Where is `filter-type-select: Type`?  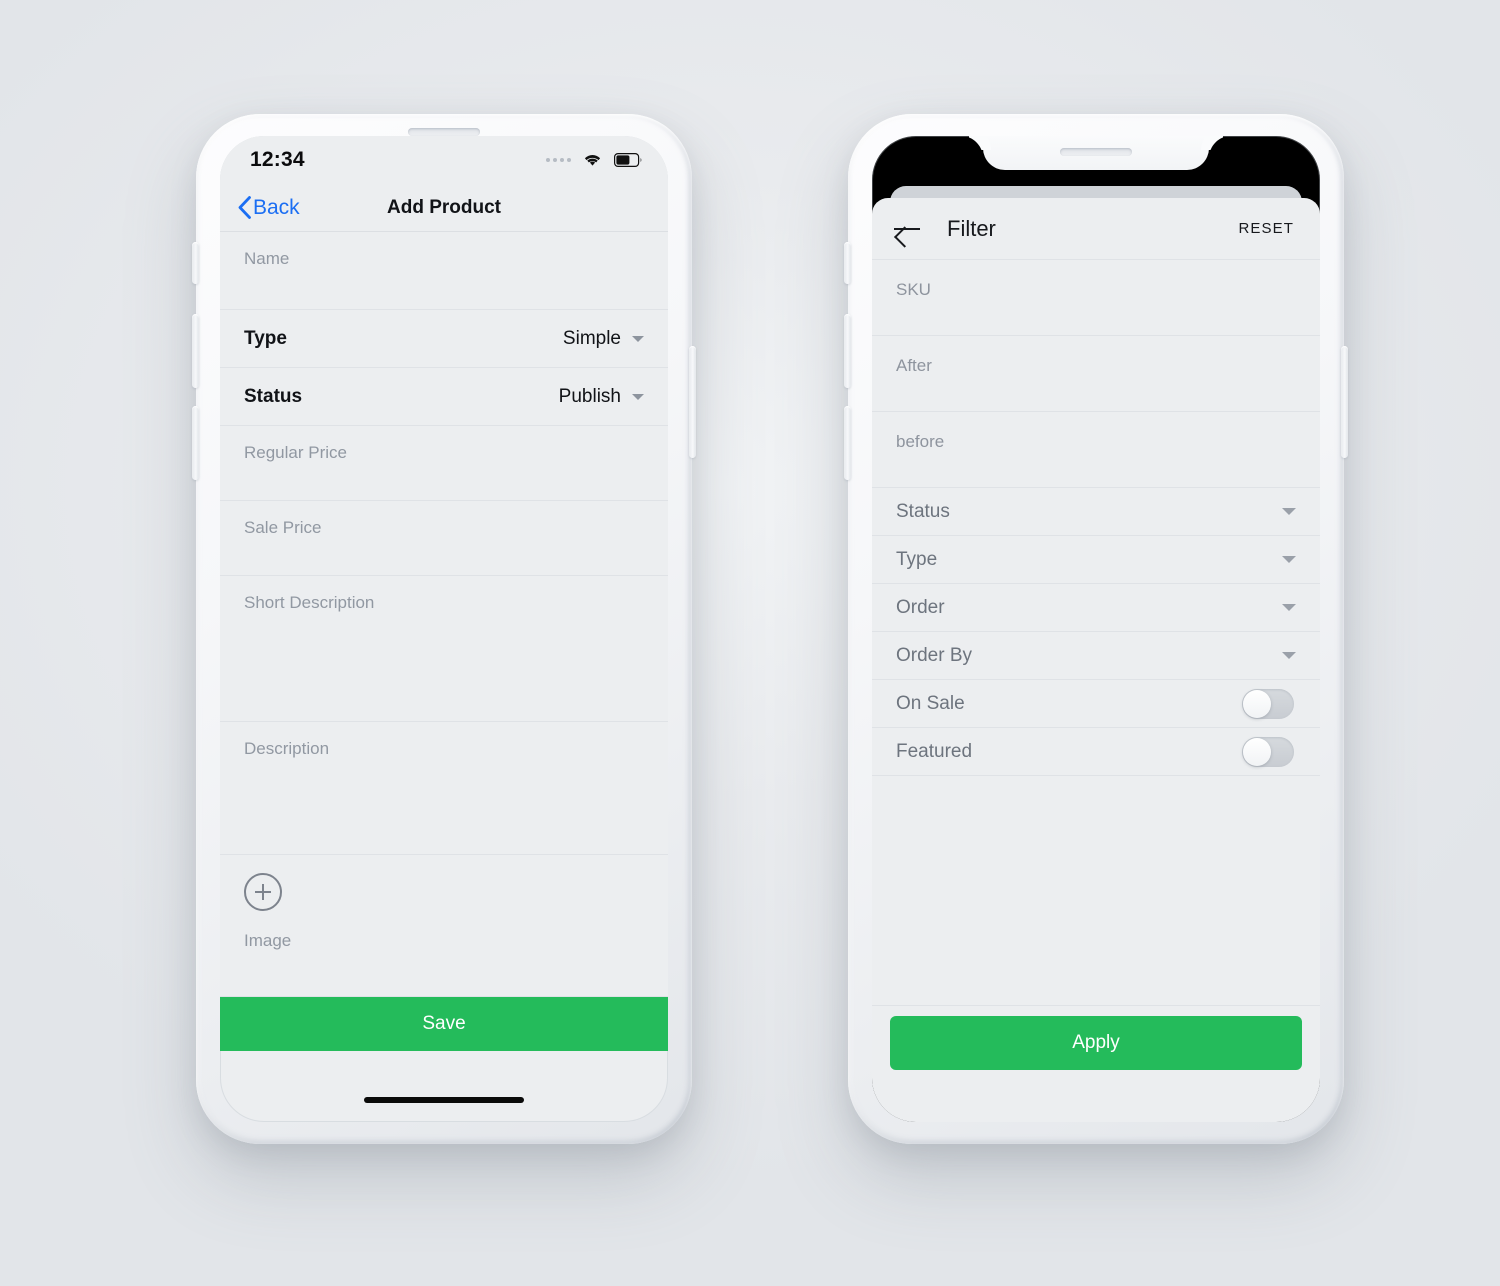
filter-type-select: Type is located at coordinates (1096, 560).